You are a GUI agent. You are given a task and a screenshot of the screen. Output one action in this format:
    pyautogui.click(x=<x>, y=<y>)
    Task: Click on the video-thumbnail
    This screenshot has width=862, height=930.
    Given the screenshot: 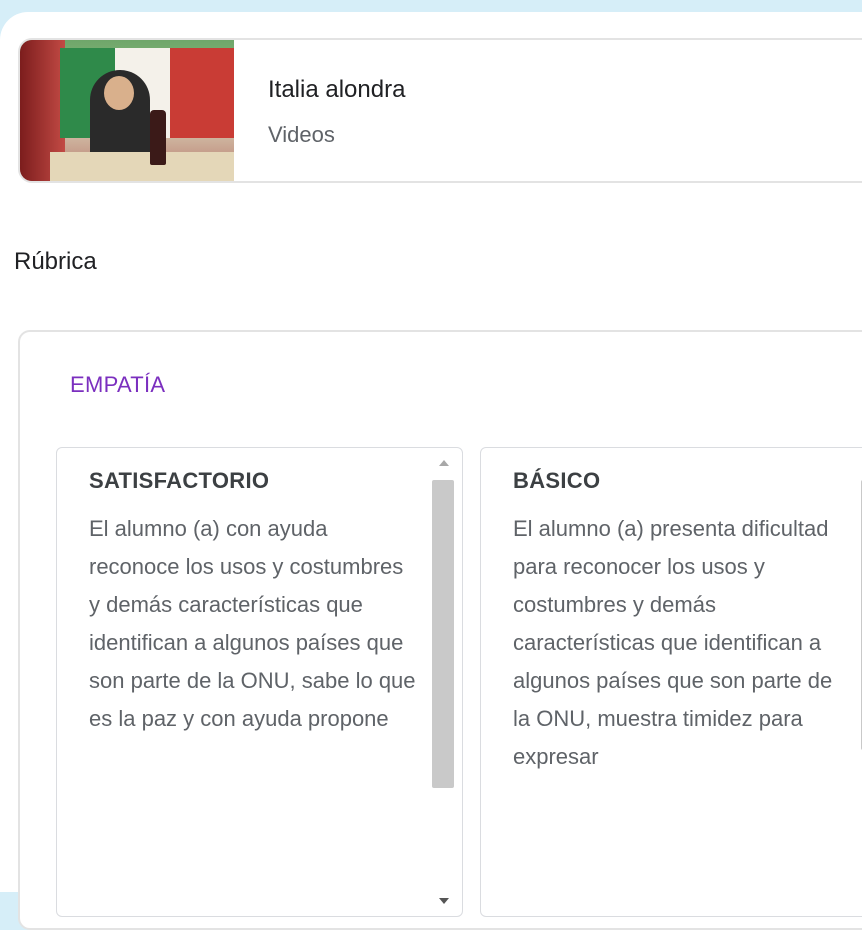 What is the action you would take?
    pyautogui.click(x=127, y=110)
    